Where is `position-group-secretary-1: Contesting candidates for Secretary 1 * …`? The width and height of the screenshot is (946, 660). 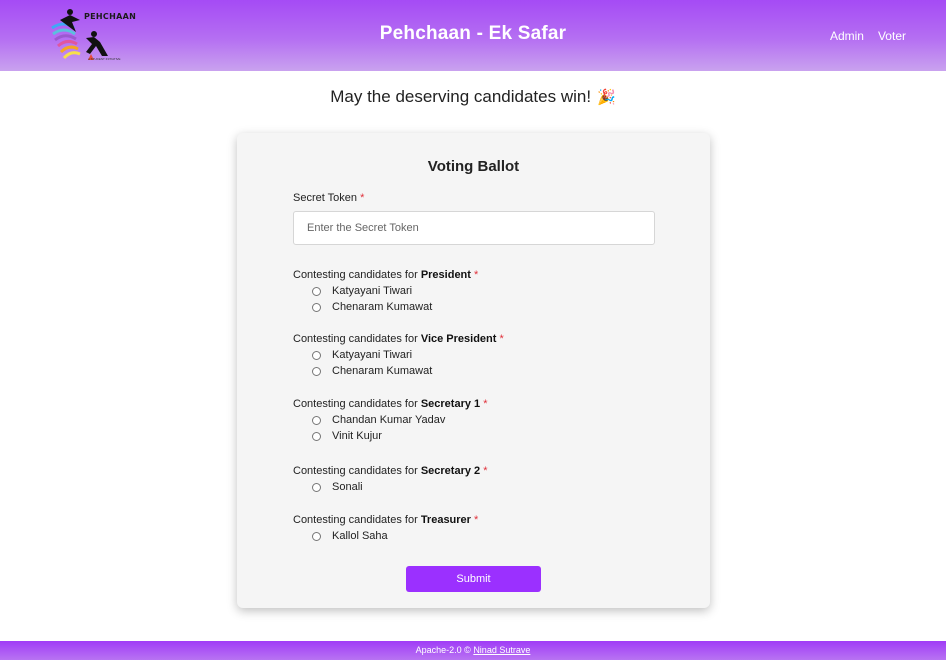
position-group-secretary-1: Contesting candidates for Secretary 1 * … is located at coordinates (390, 420).